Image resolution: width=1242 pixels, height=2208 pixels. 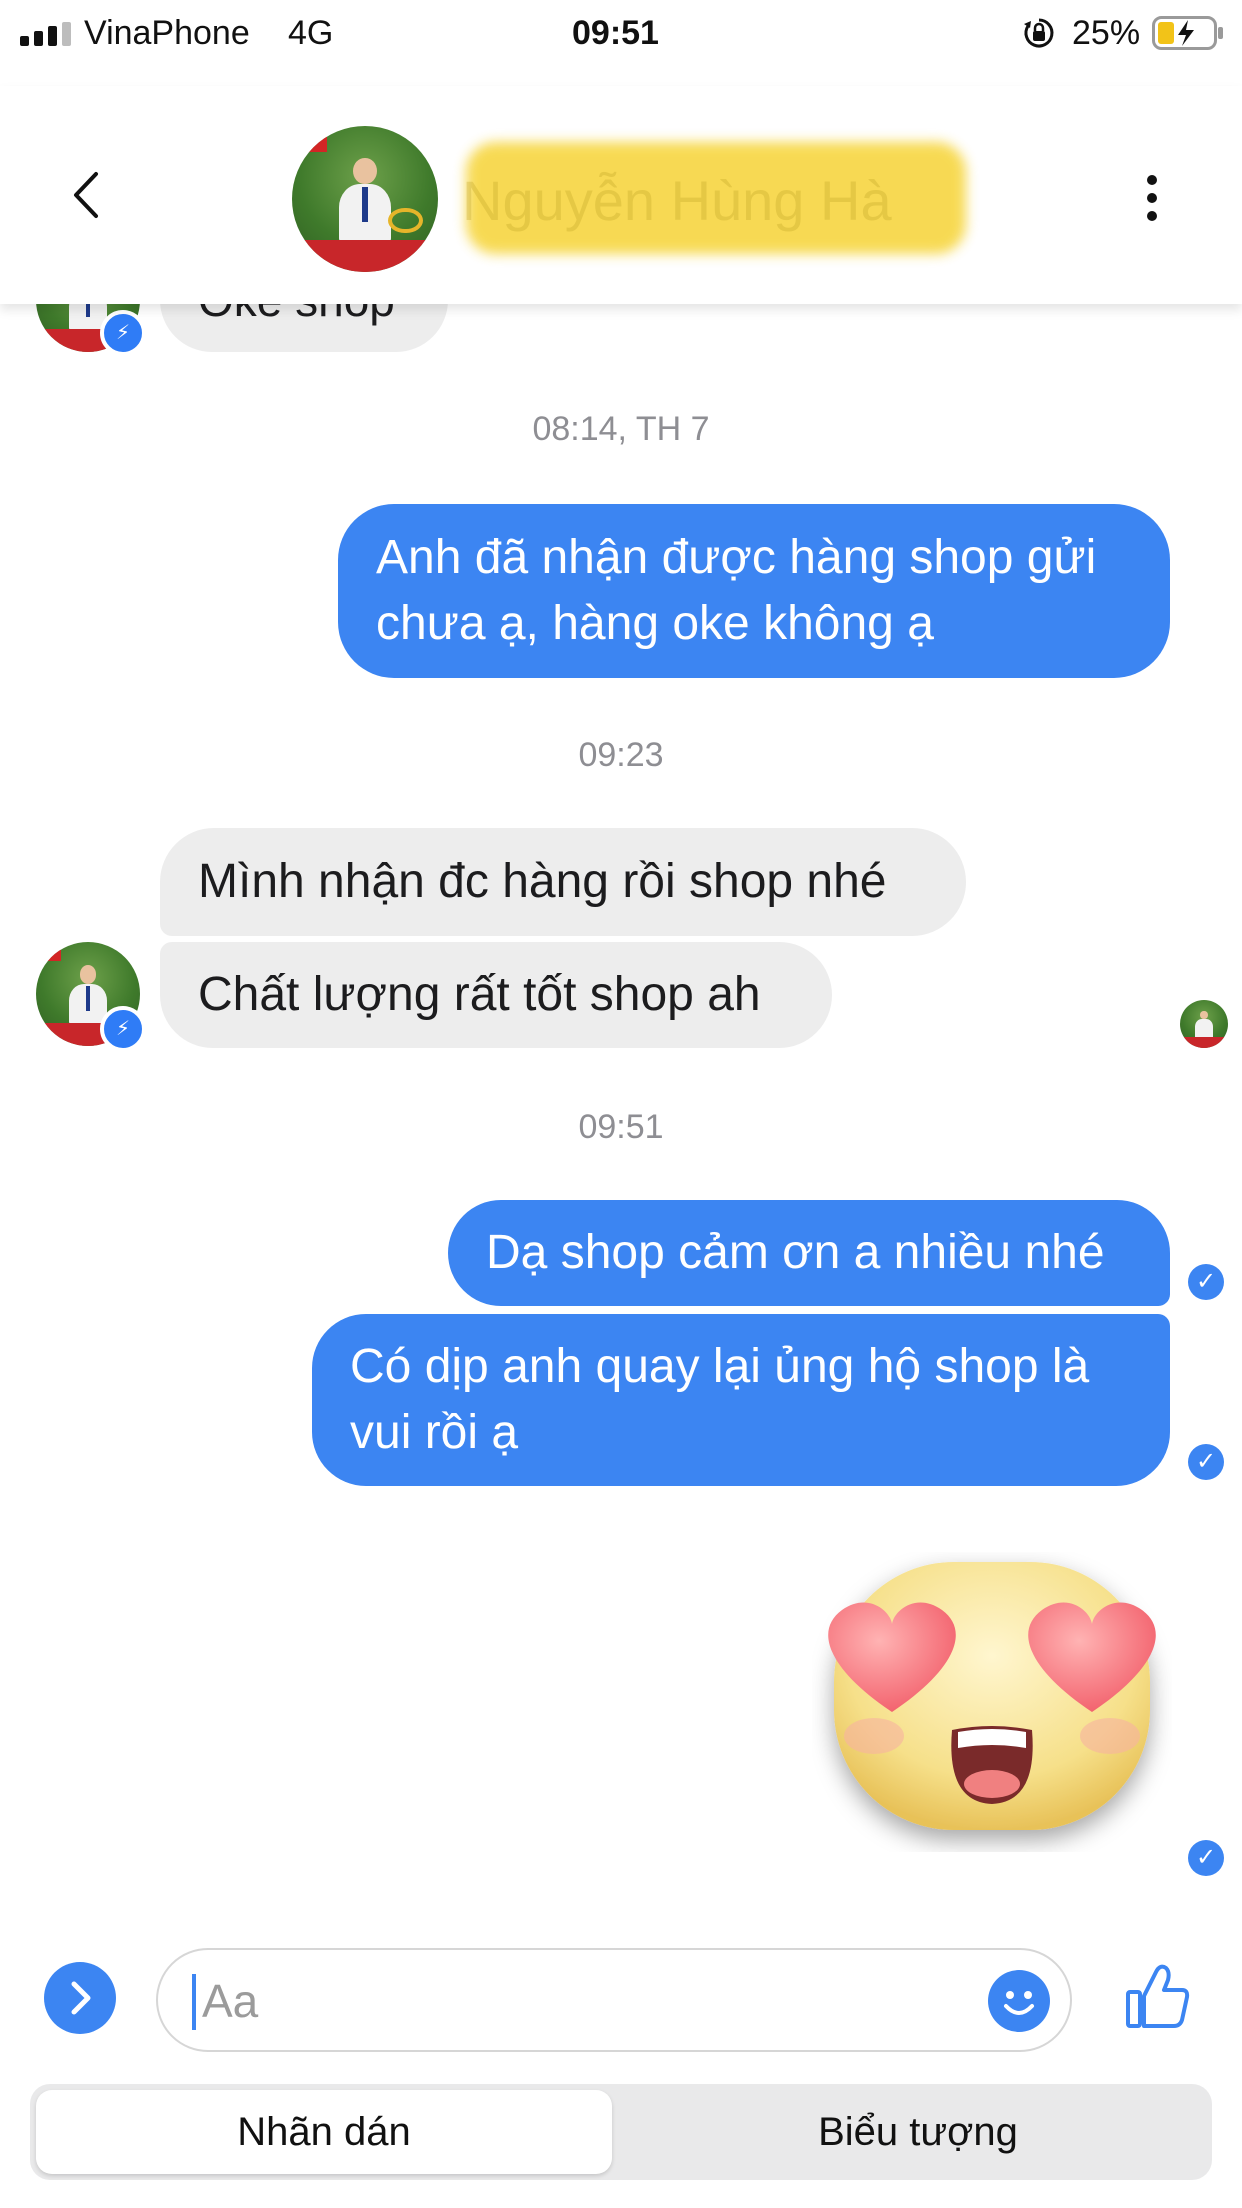 What do you see at coordinates (542, 881) in the screenshot?
I see `message-text: Mình nhận đc hàng rồi shop nhé` at bounding box center [542, 881].